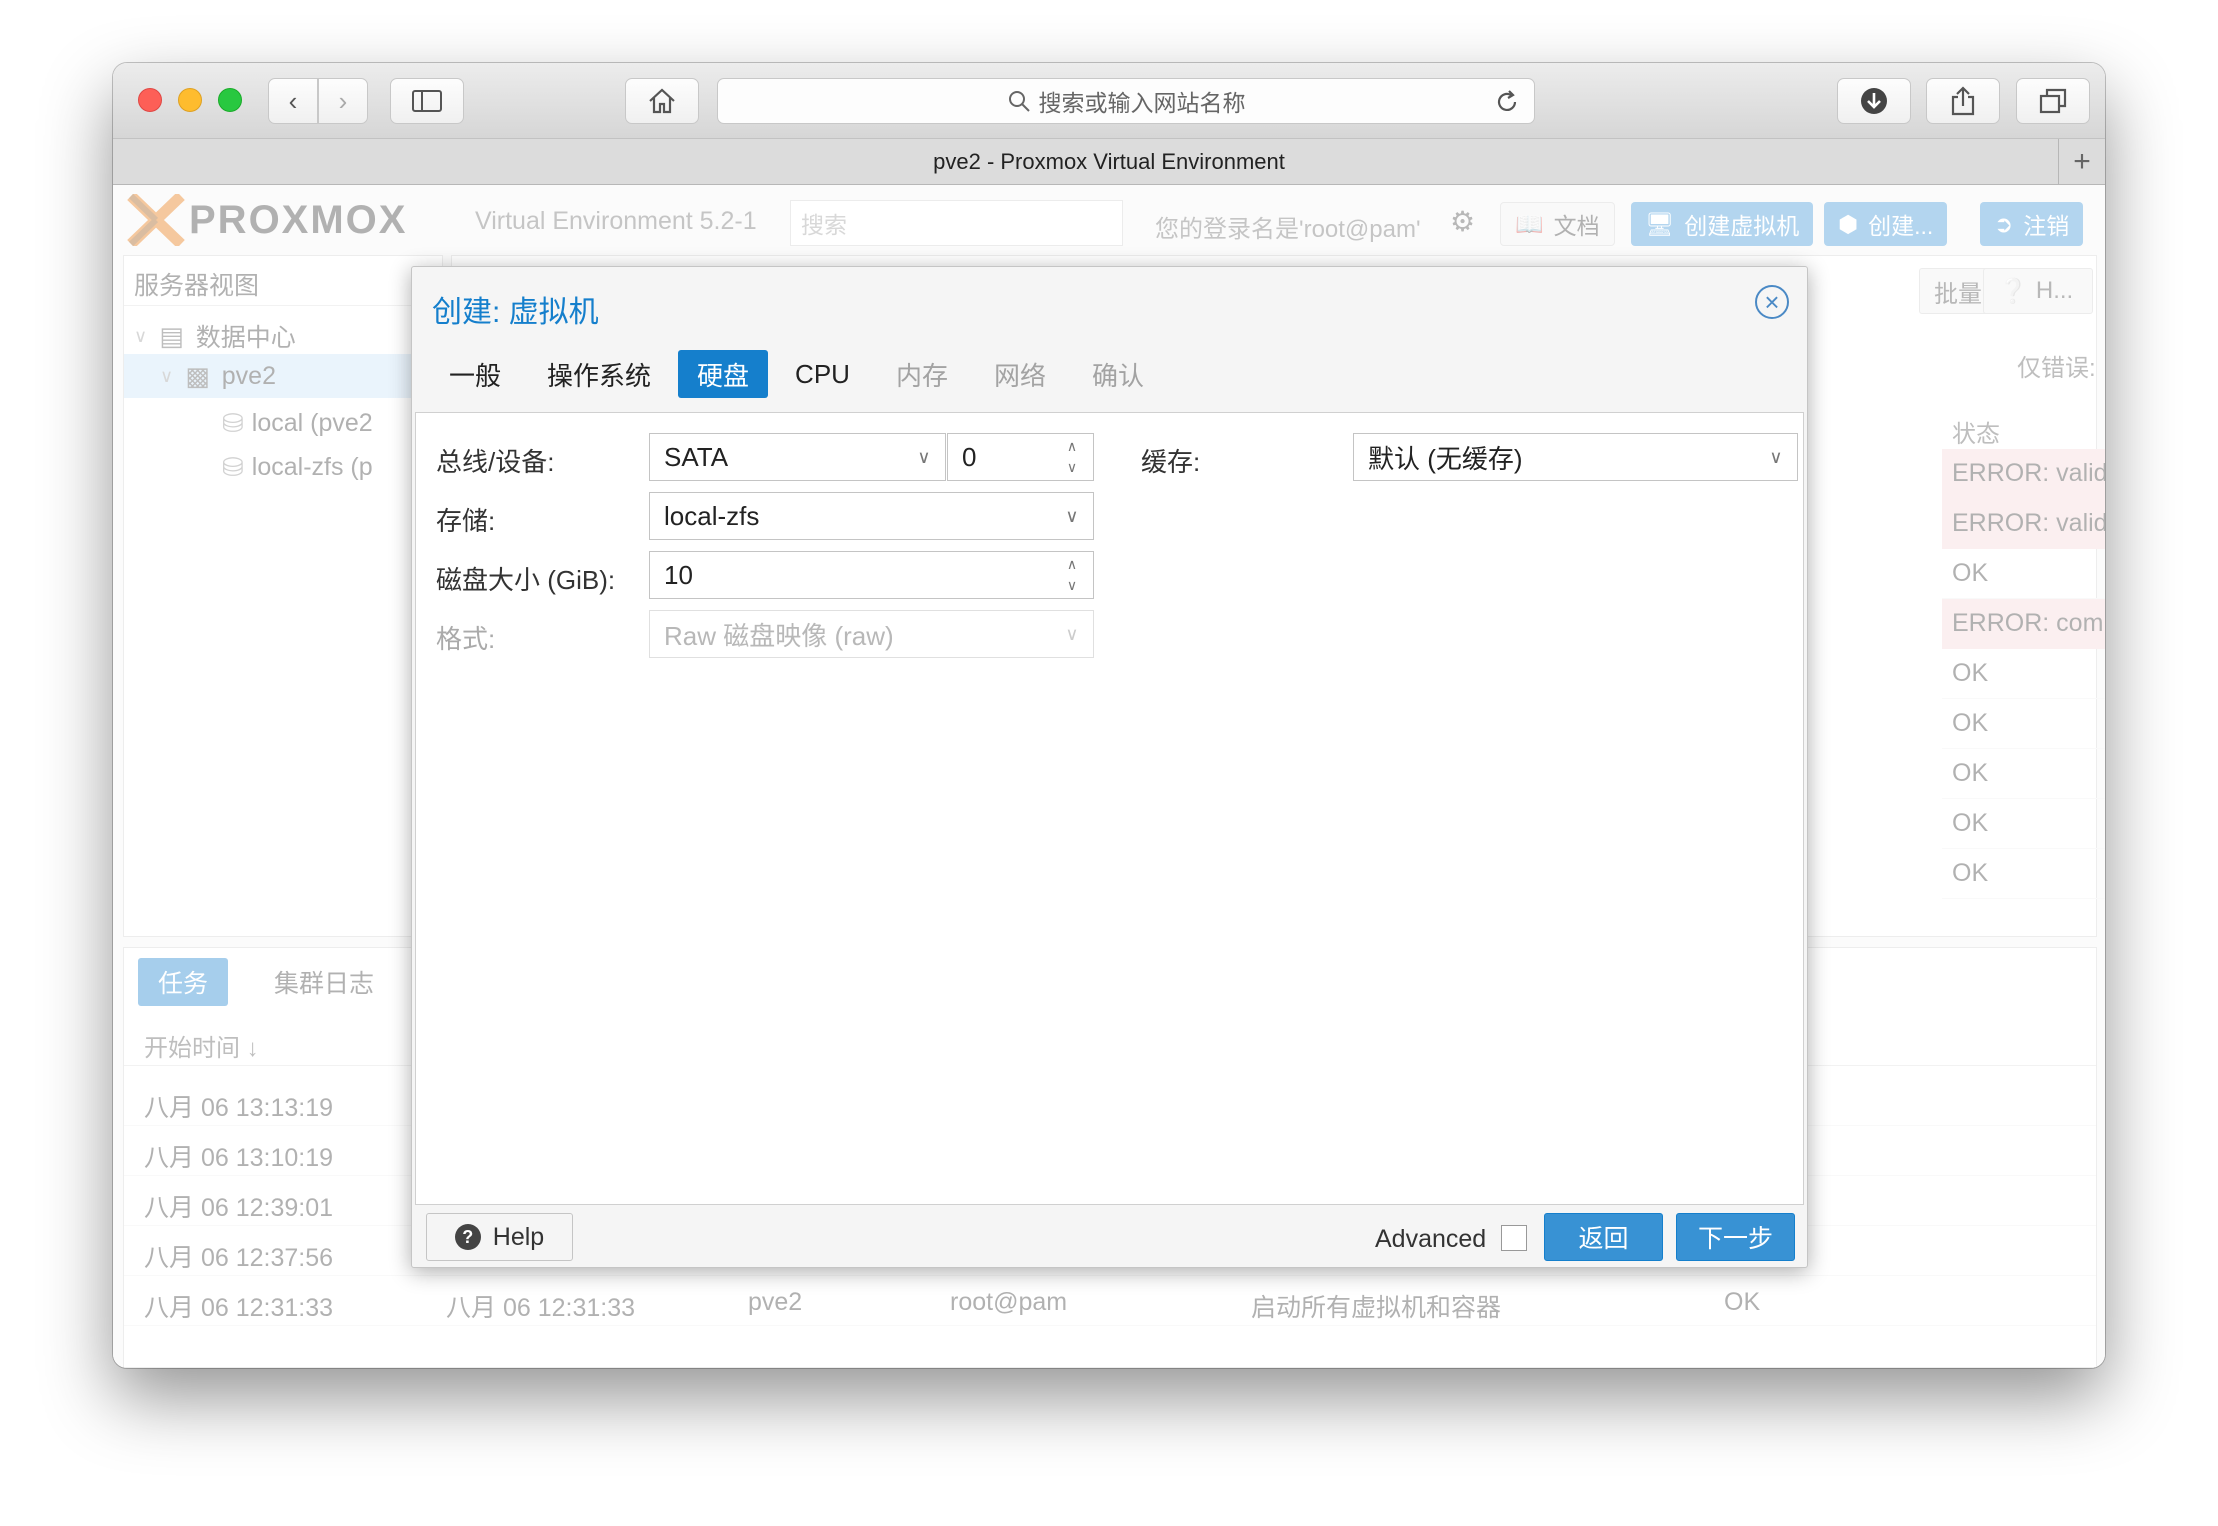  I want to click on storage-value: local-zfs, so click(712, 515).